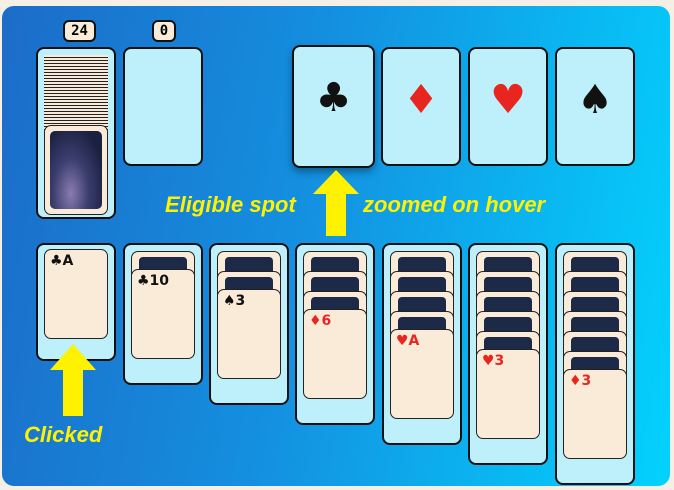  I want to click on tableau-pile-5: ♥A, so click(422, 344).